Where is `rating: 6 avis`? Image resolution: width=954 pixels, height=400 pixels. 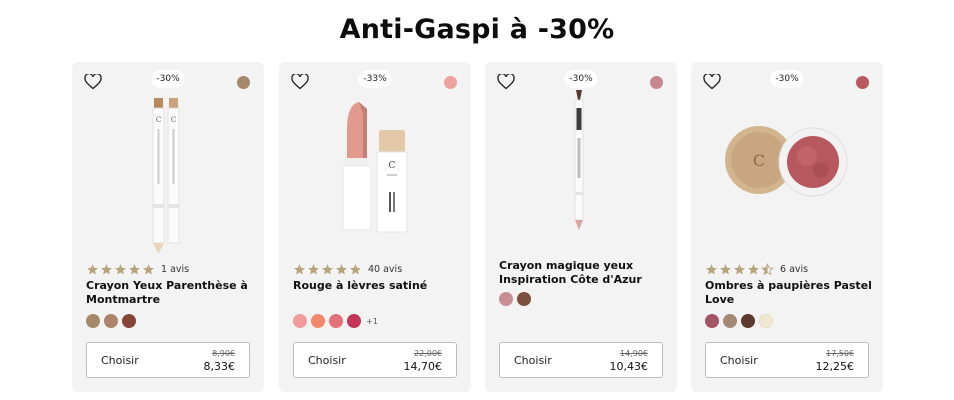
rating: 6 avis is located at coordinates (756, 269).